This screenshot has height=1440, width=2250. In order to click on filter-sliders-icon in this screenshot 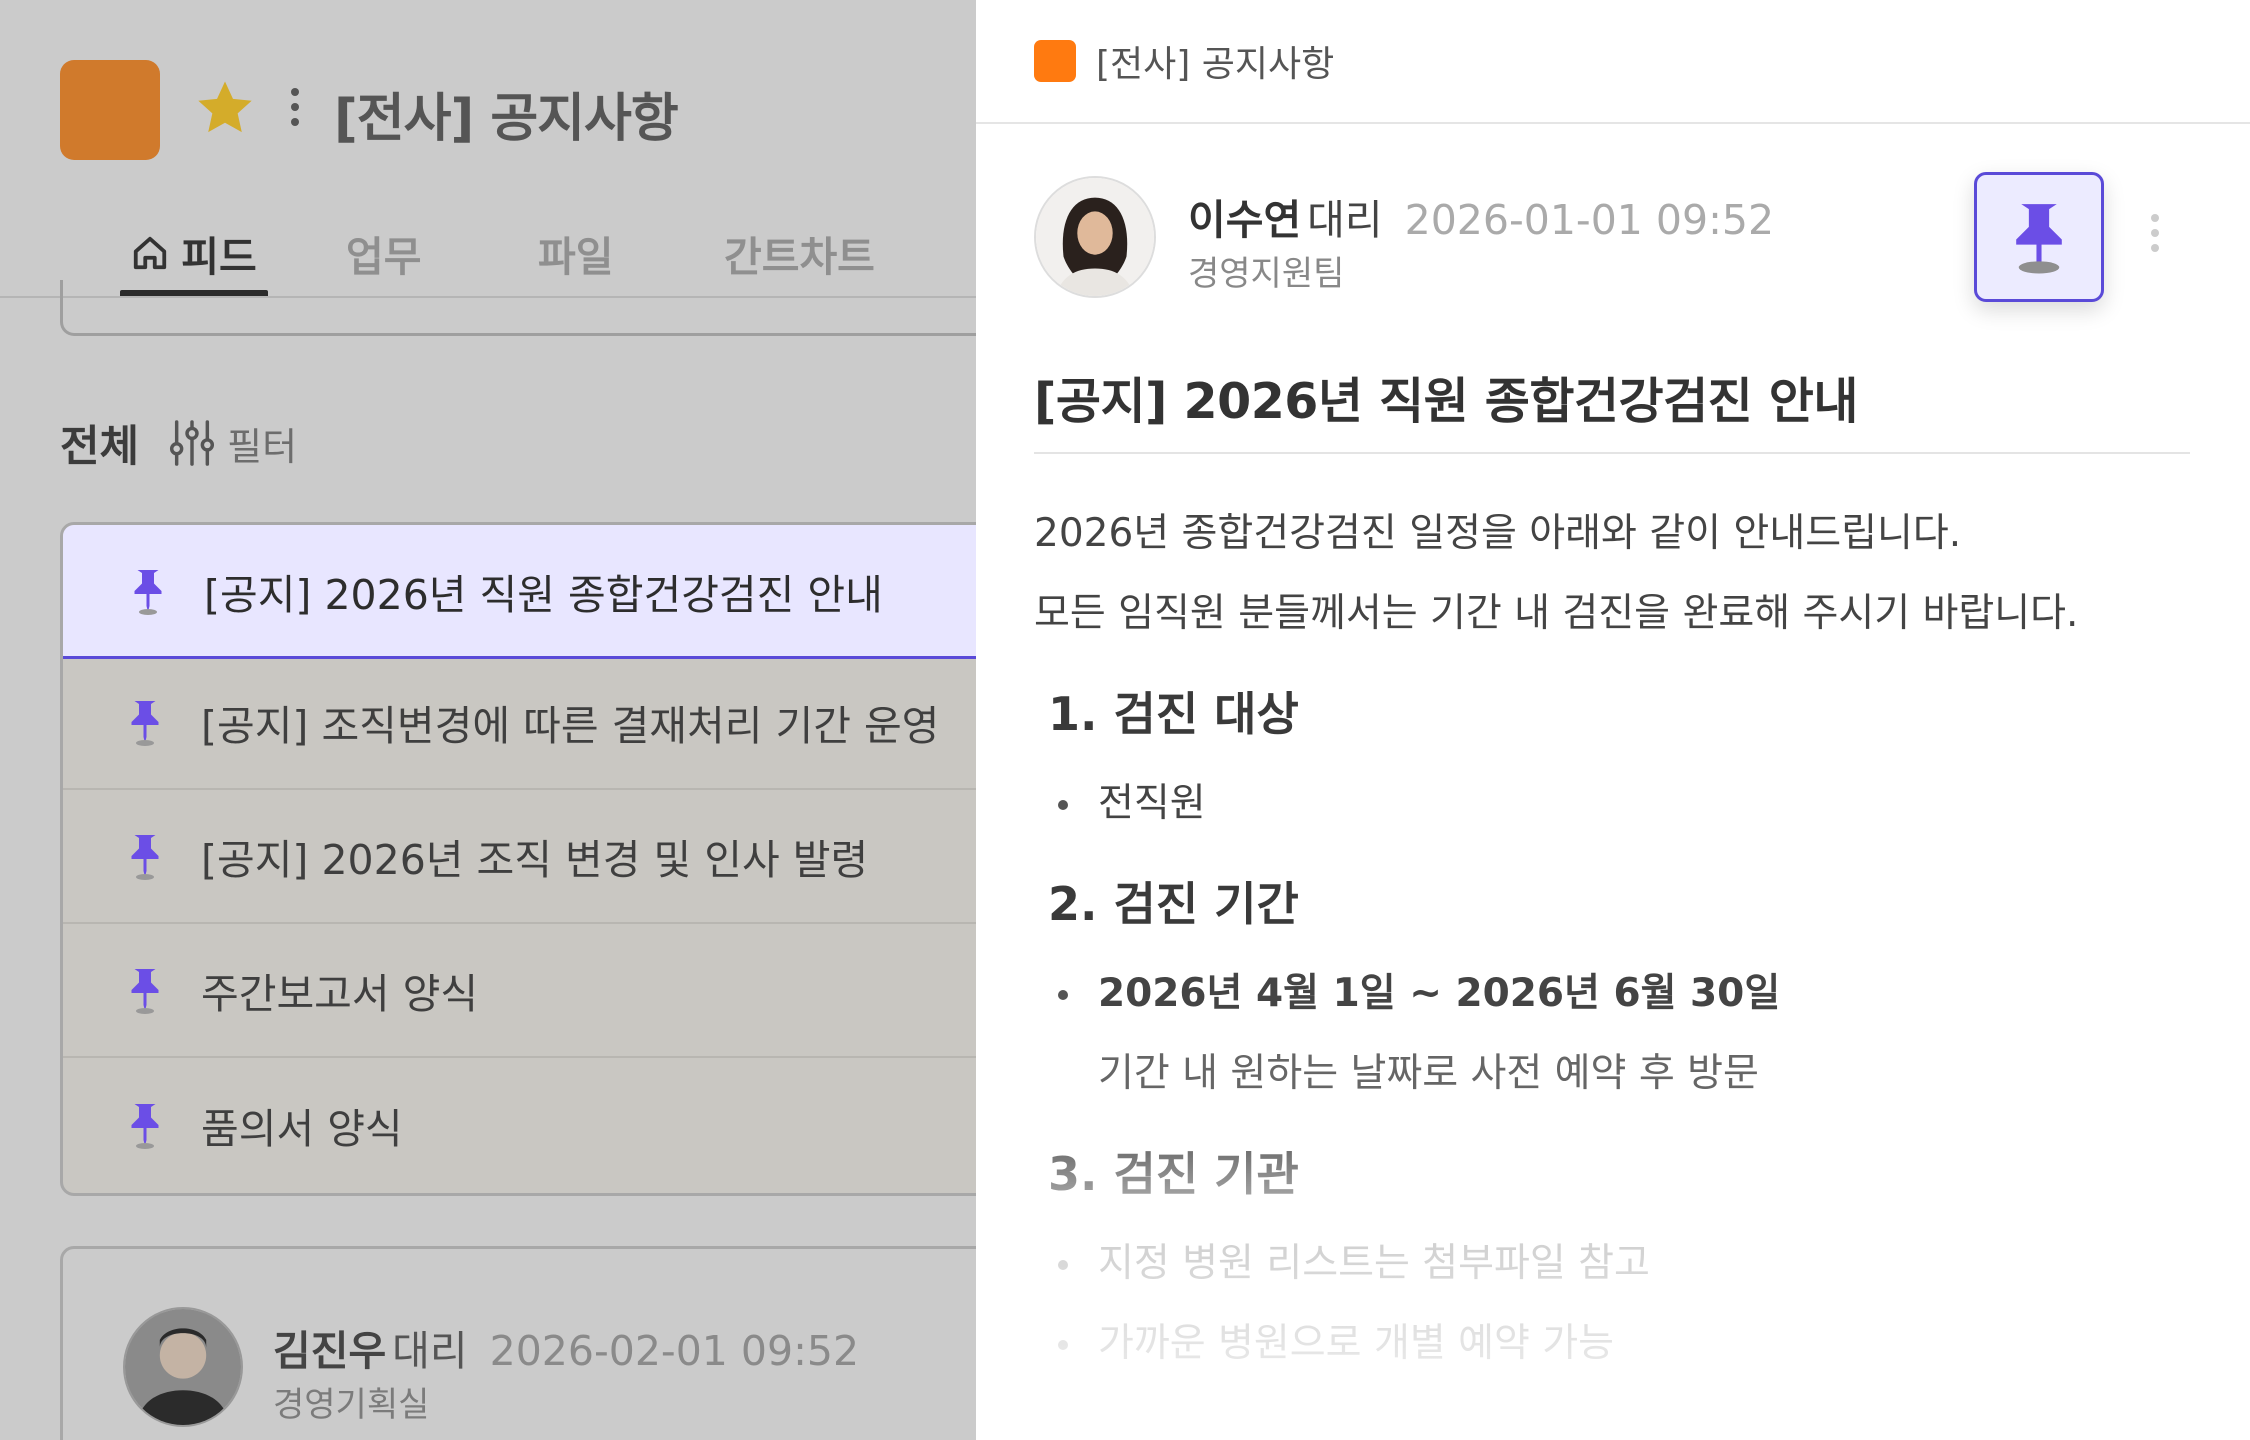, I will do `click(192, 443)`.